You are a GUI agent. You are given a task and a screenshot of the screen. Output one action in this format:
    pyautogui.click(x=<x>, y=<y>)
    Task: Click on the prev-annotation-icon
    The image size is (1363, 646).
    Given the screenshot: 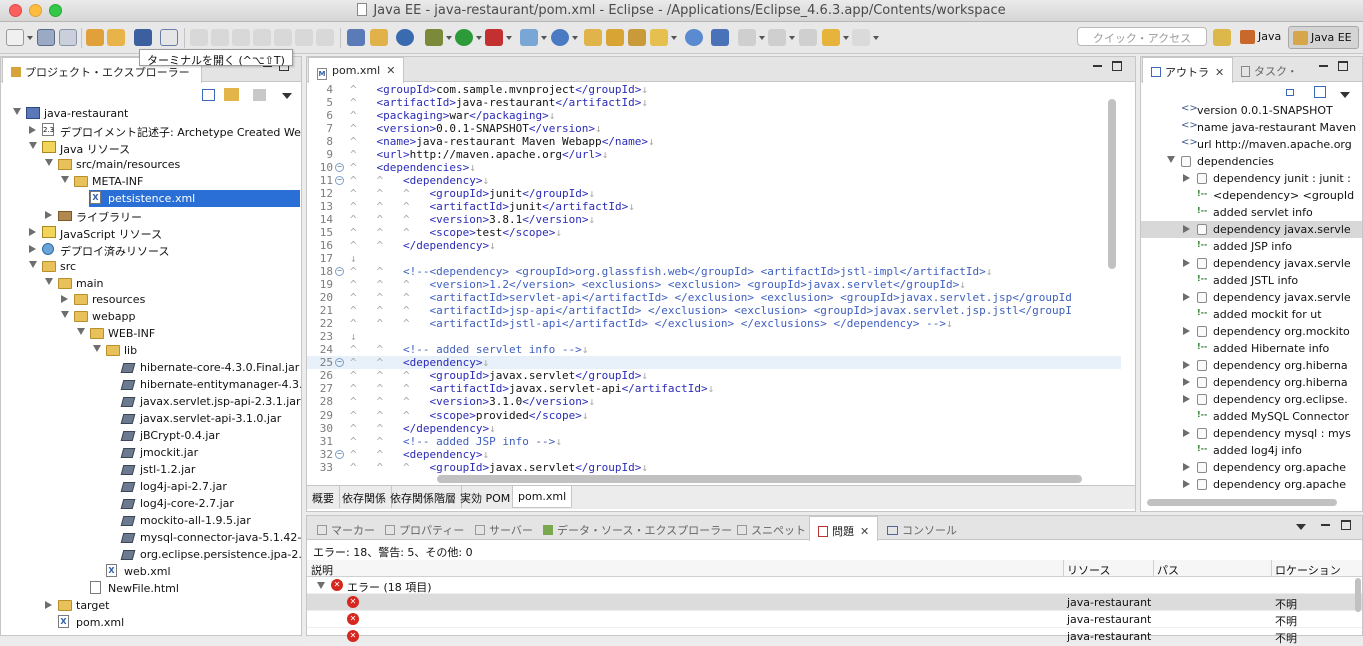 What is the action you would take?
    pyautogui.click(x=777, y=37)
    